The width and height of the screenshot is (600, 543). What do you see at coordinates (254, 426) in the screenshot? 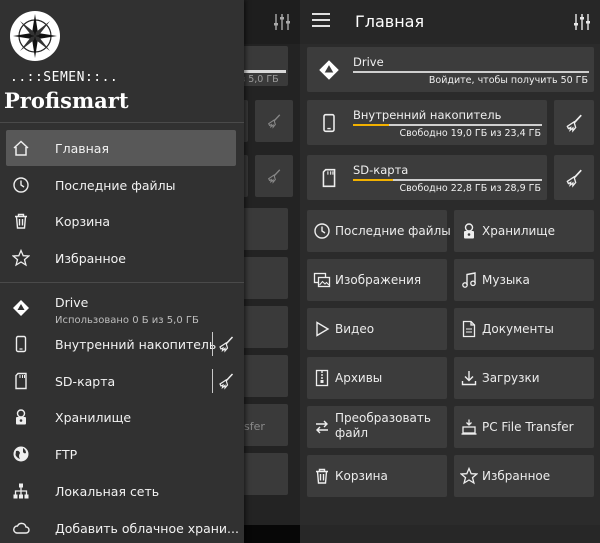
I see `background-text: sfer` at bounding box center [254, 426].